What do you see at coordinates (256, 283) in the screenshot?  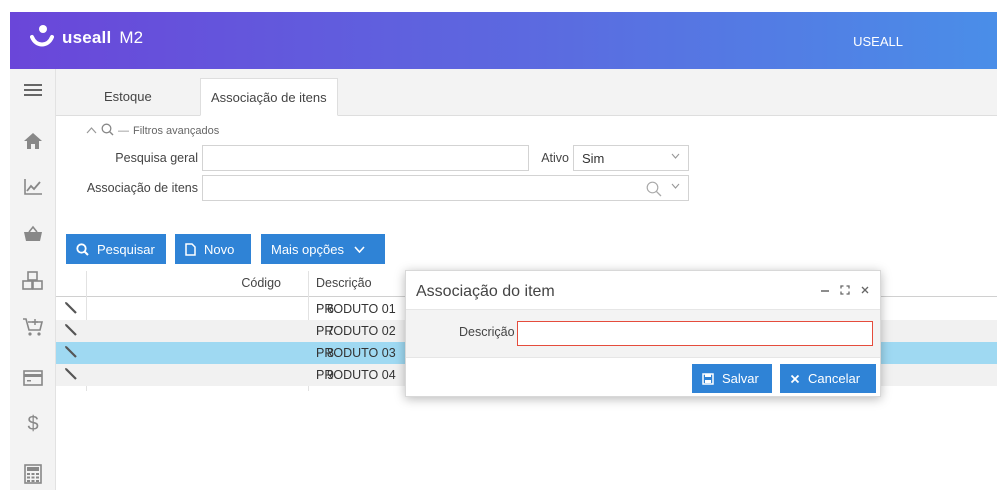 I see `col-header-codigo: Código` at bounding box center [256, 283].